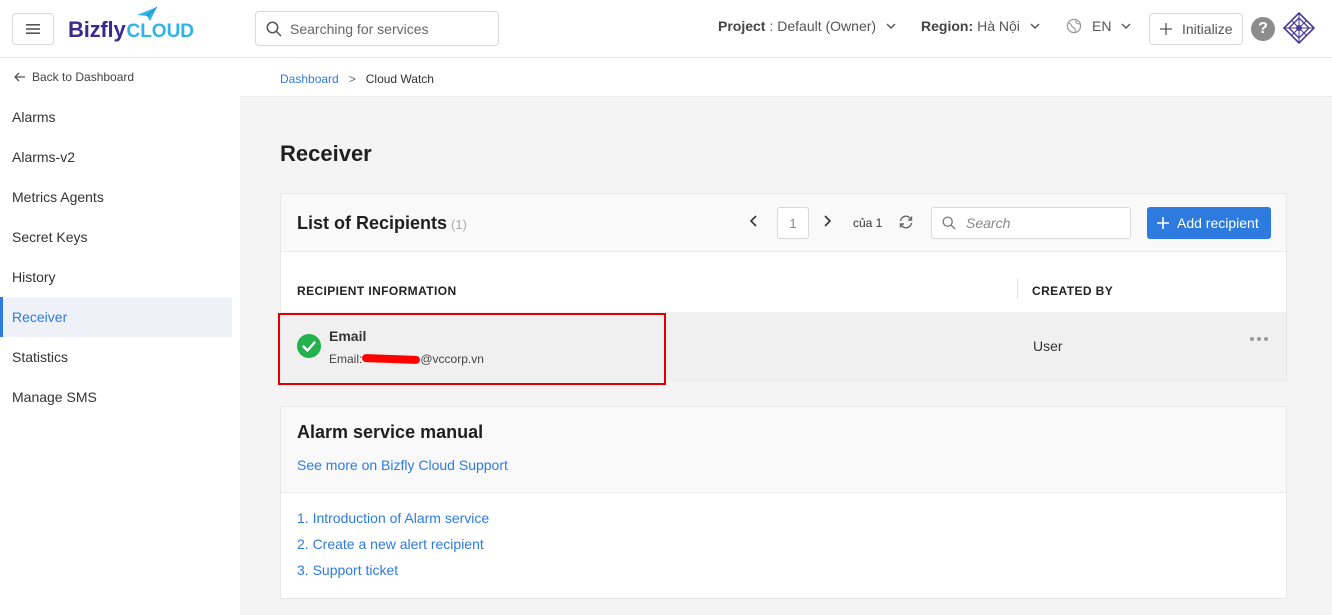 The width and height of the screenshot is (1332, 615). I want to click on add-recipient-label: Add recipient, so click(1218, 223).